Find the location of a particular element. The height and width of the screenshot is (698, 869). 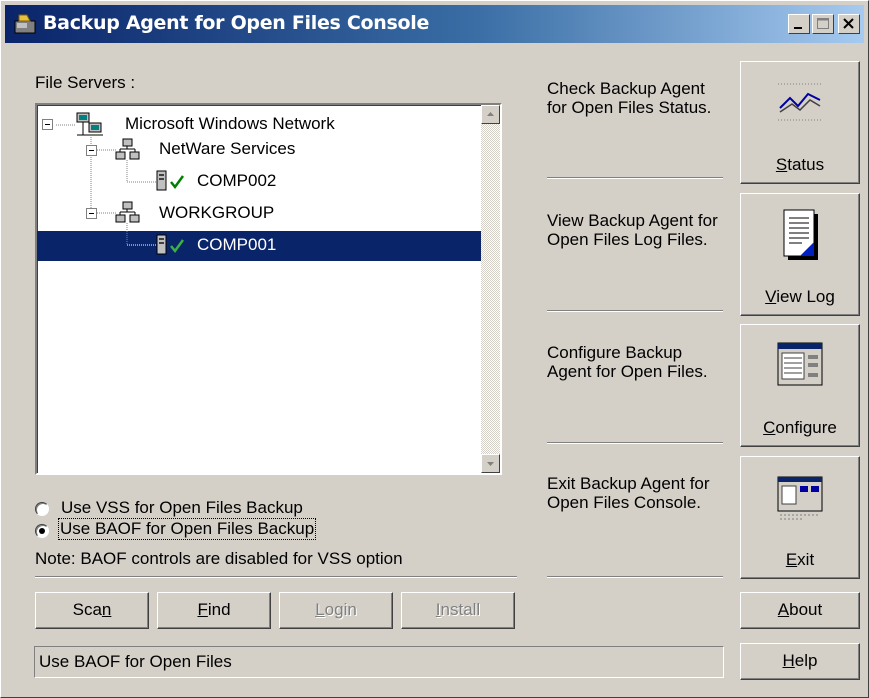

view-log-button: View Log is located at coordinates (800, 254).